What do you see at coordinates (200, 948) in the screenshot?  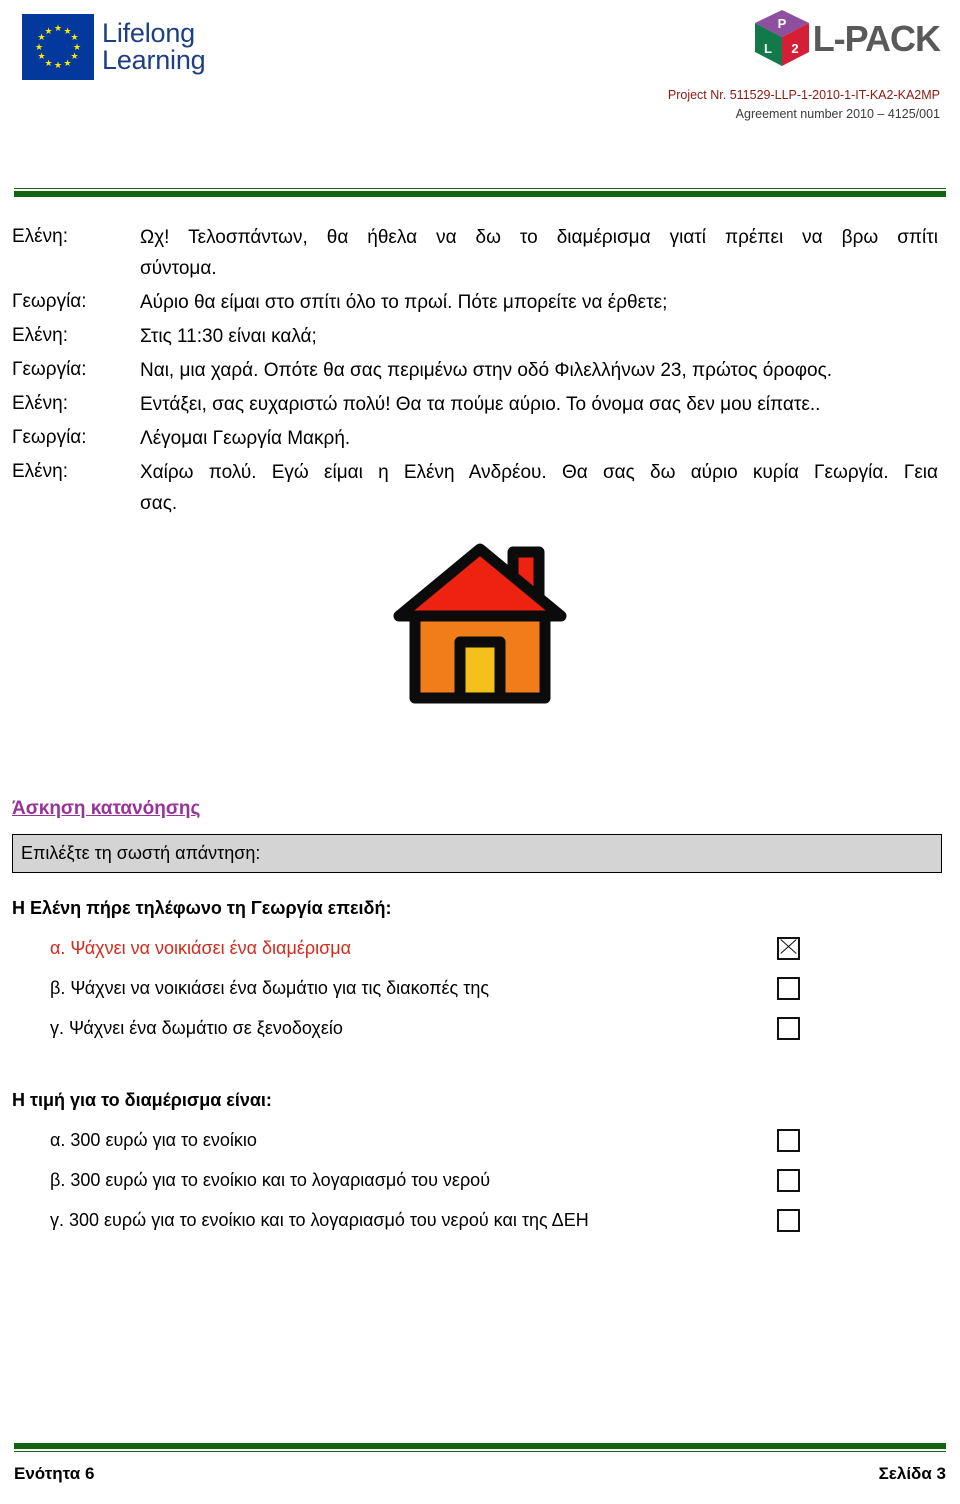 I see `option-label: α. Ψάχνει να νοικιάσει ένα διαμέρισμα` at bounding box center [200, 948].